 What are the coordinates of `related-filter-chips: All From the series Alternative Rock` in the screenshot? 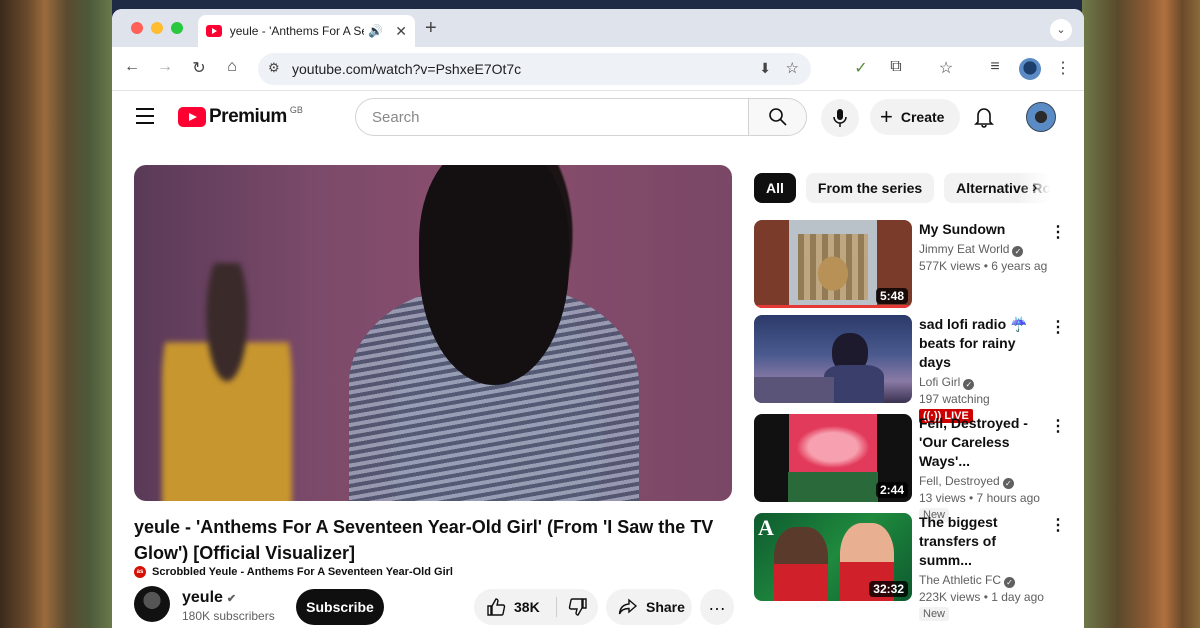 It's located at (902, 188).